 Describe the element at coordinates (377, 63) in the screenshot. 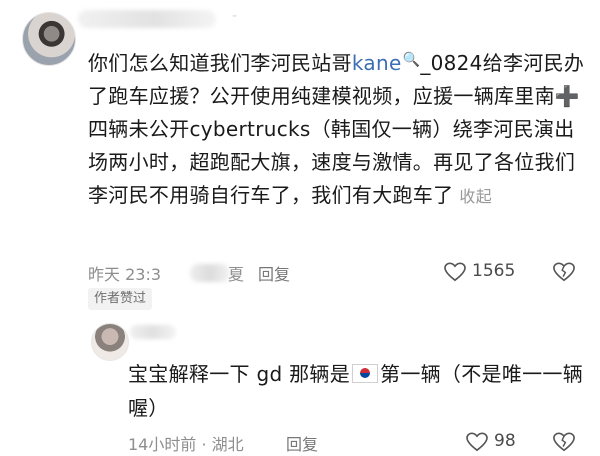

I see `mention-link: kane` at that location.